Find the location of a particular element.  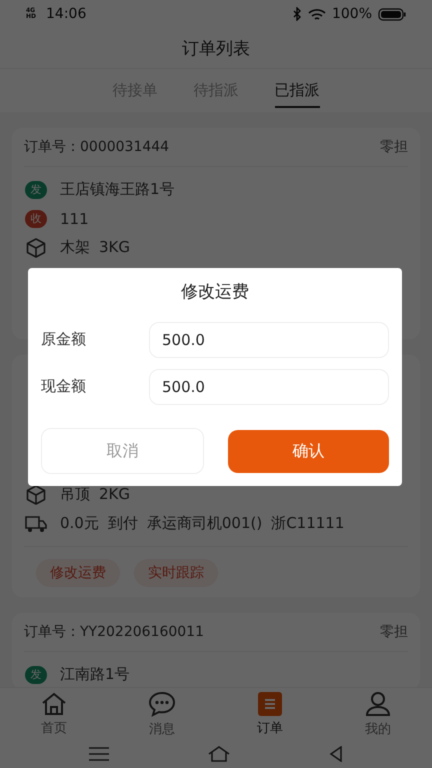

sender-info: 江南路1号 is located at coordinates (95, 674).